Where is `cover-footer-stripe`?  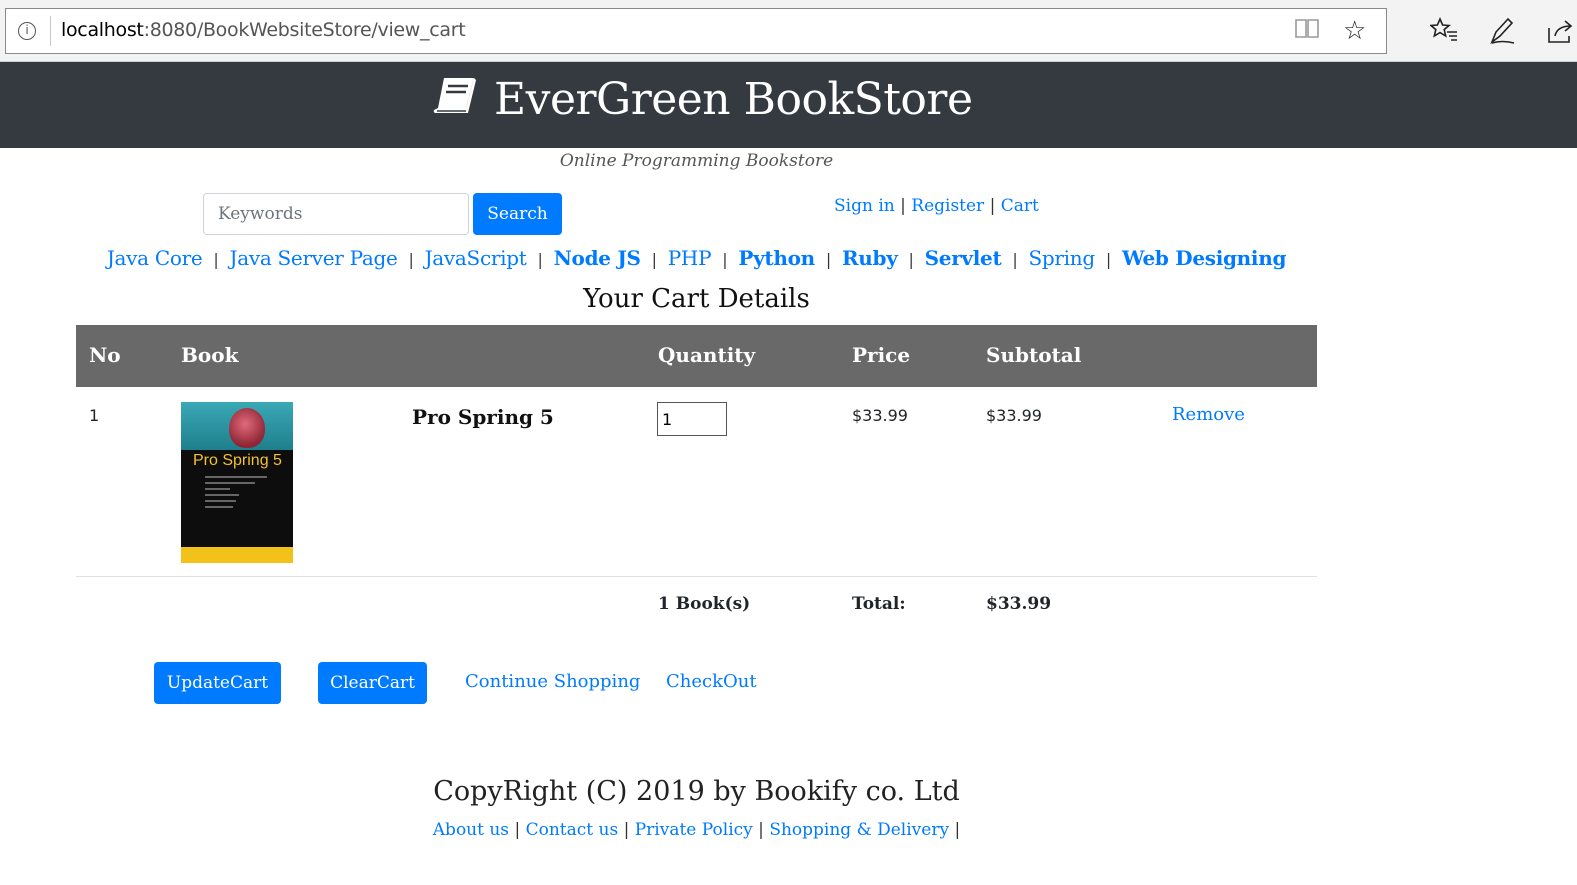 cover-footer-stripe is located at coordinates (237, 555).